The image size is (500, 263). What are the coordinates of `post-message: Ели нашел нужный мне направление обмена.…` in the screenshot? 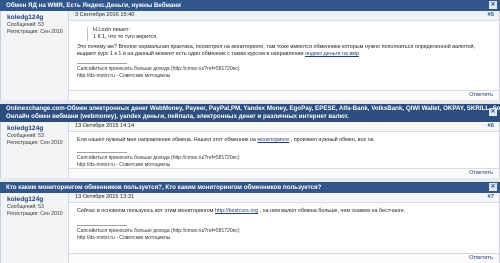 It's located at (284, 138).